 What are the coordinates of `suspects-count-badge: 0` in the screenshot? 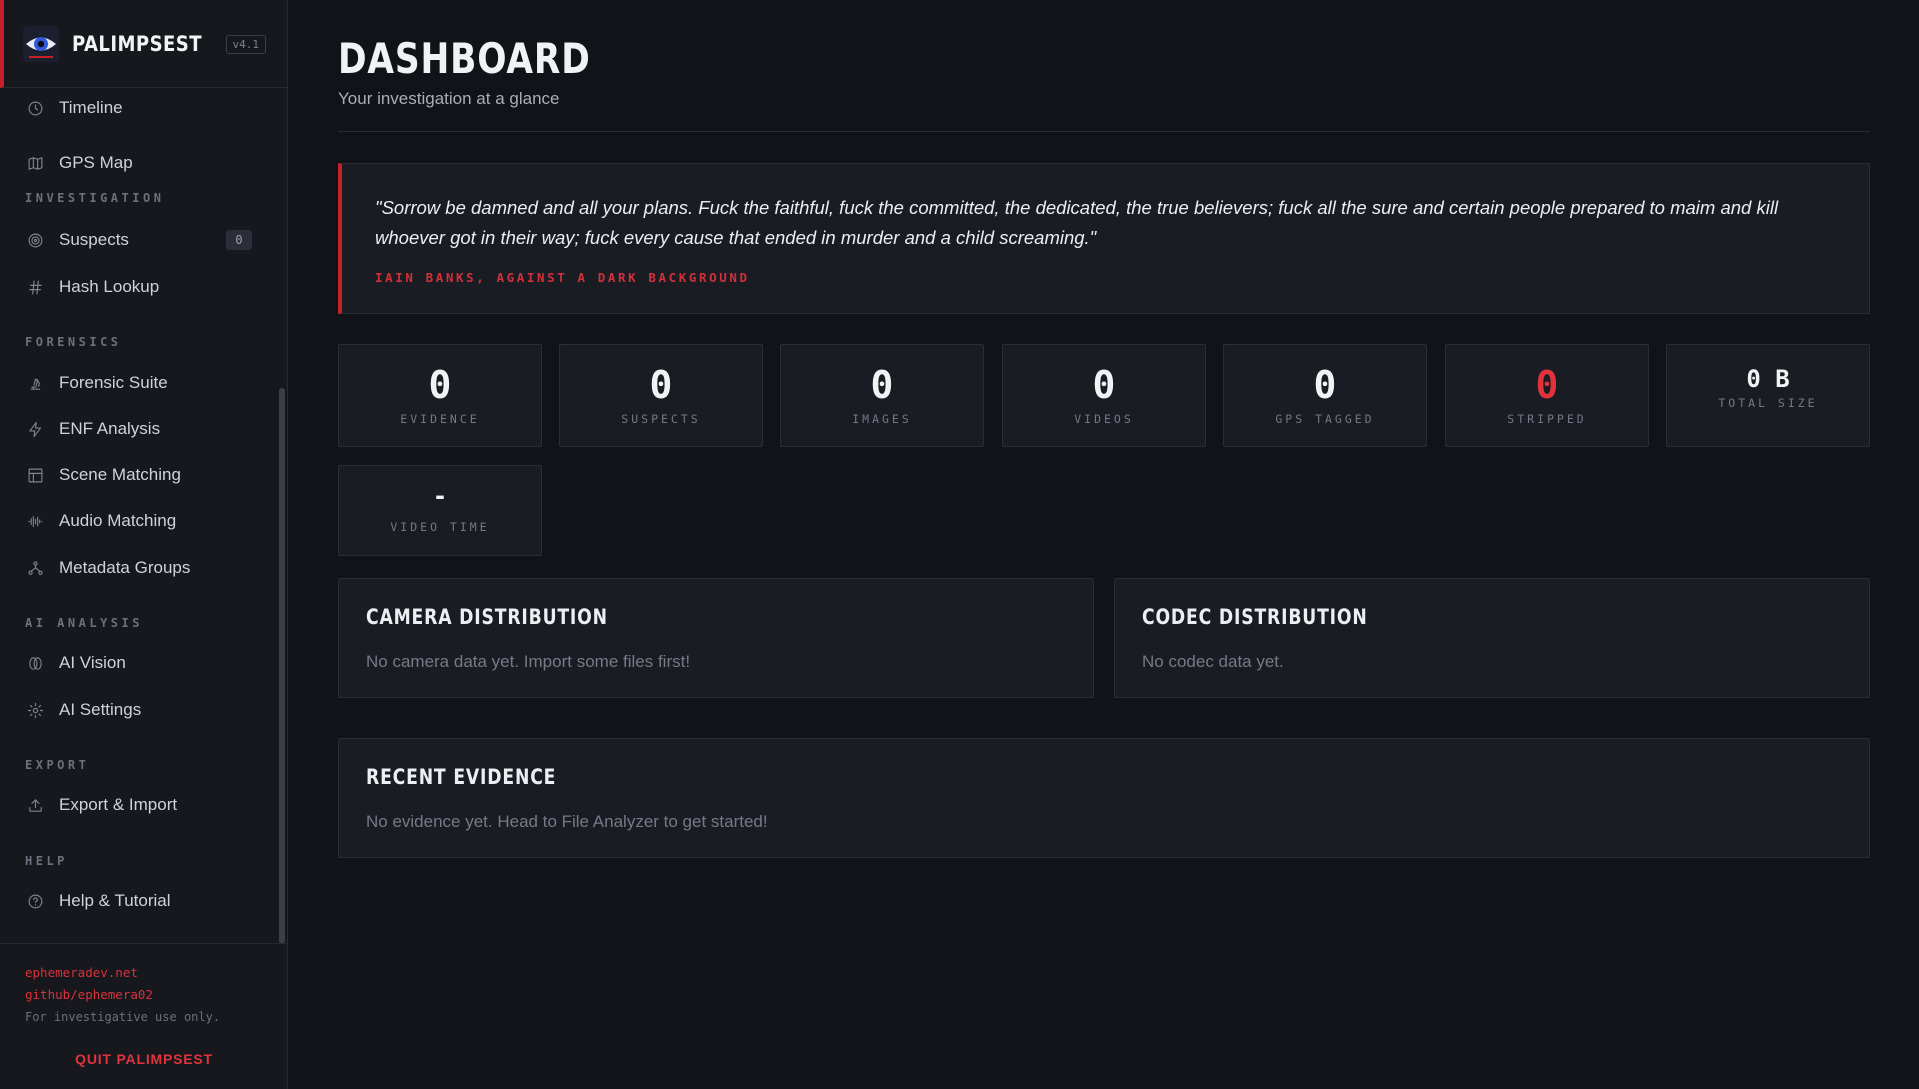 It's located at (239, 240).